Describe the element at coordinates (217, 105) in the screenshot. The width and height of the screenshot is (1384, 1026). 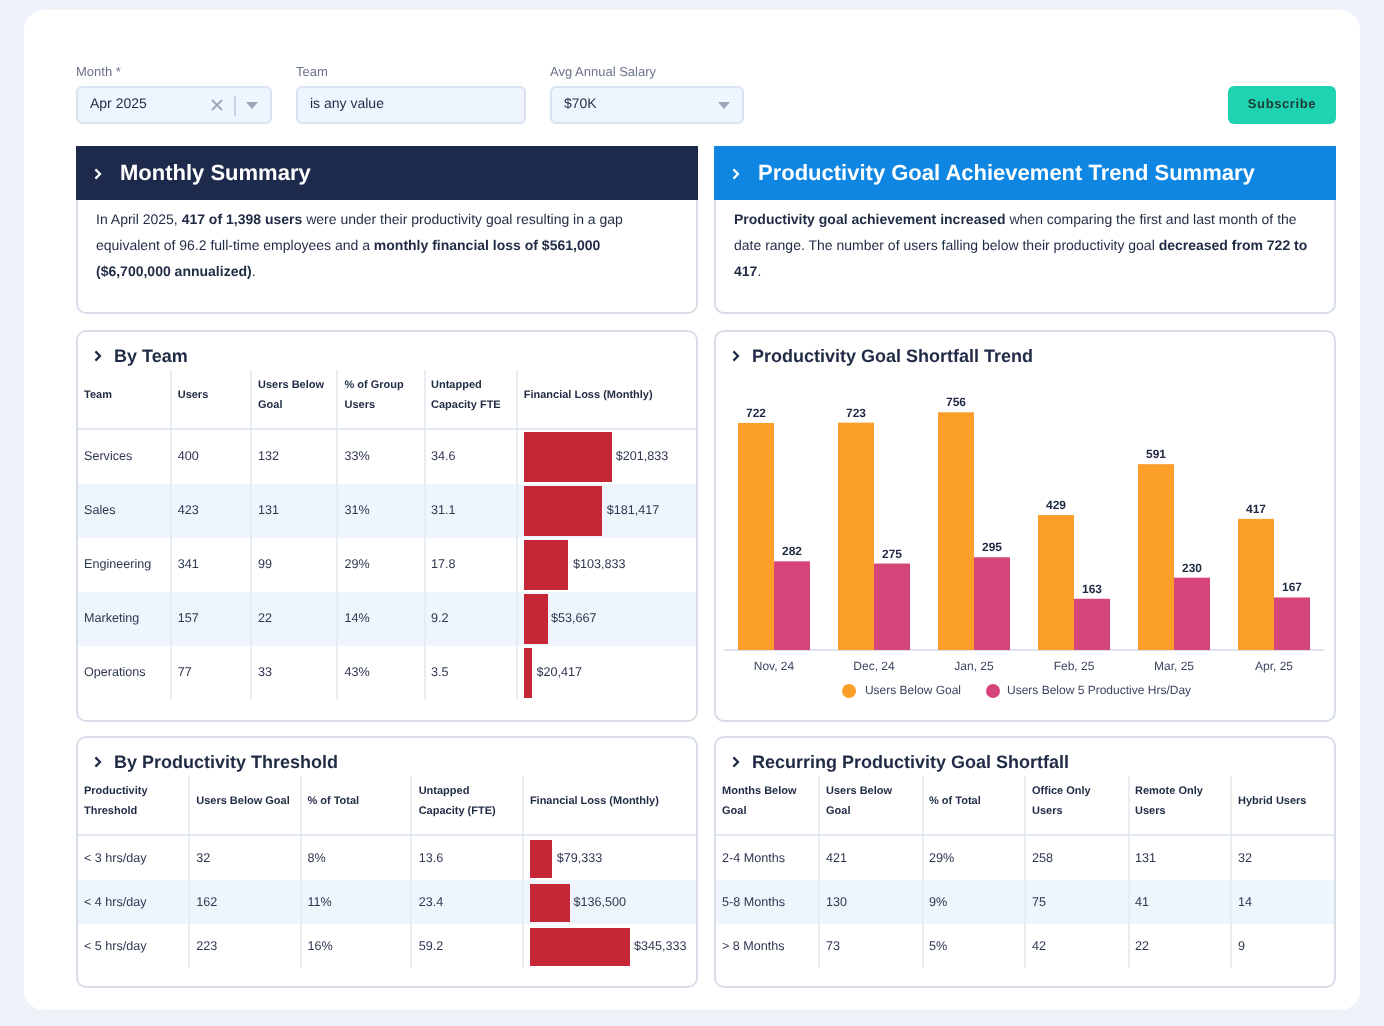
I see `close-icon` at that location.